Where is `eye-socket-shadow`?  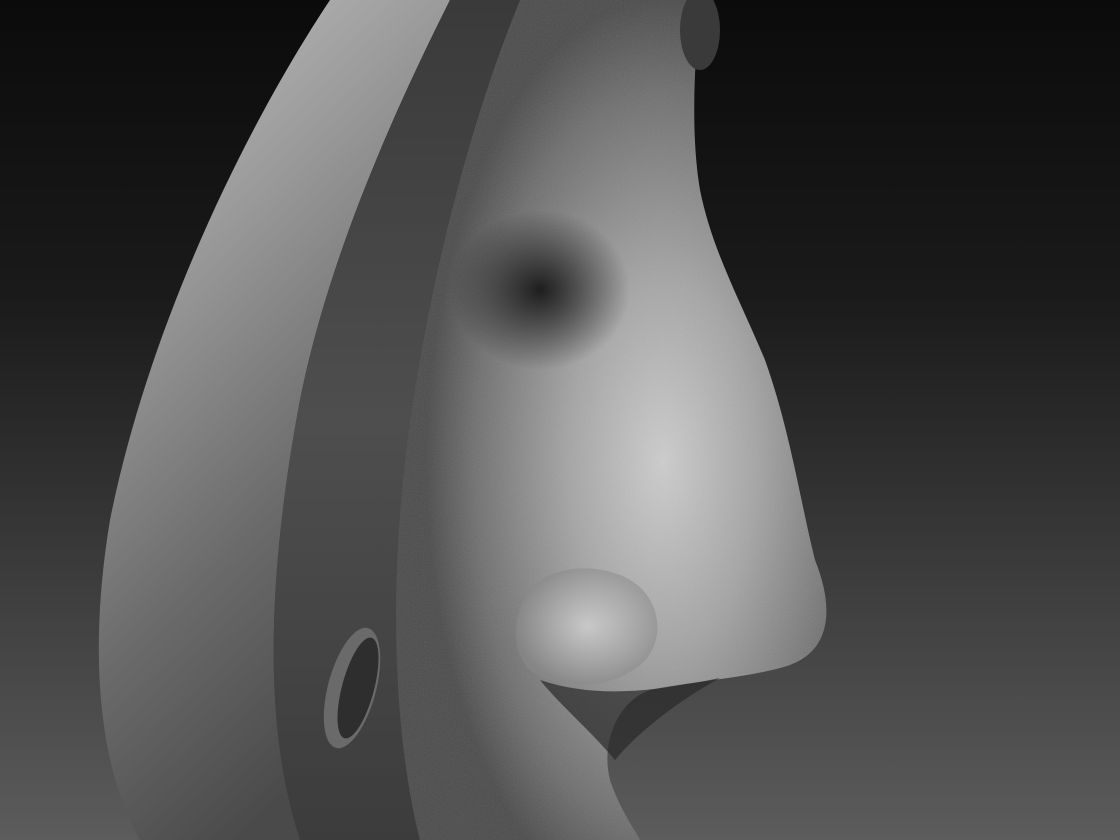 eye-socket-shadow is located at coordinates (540, 290).